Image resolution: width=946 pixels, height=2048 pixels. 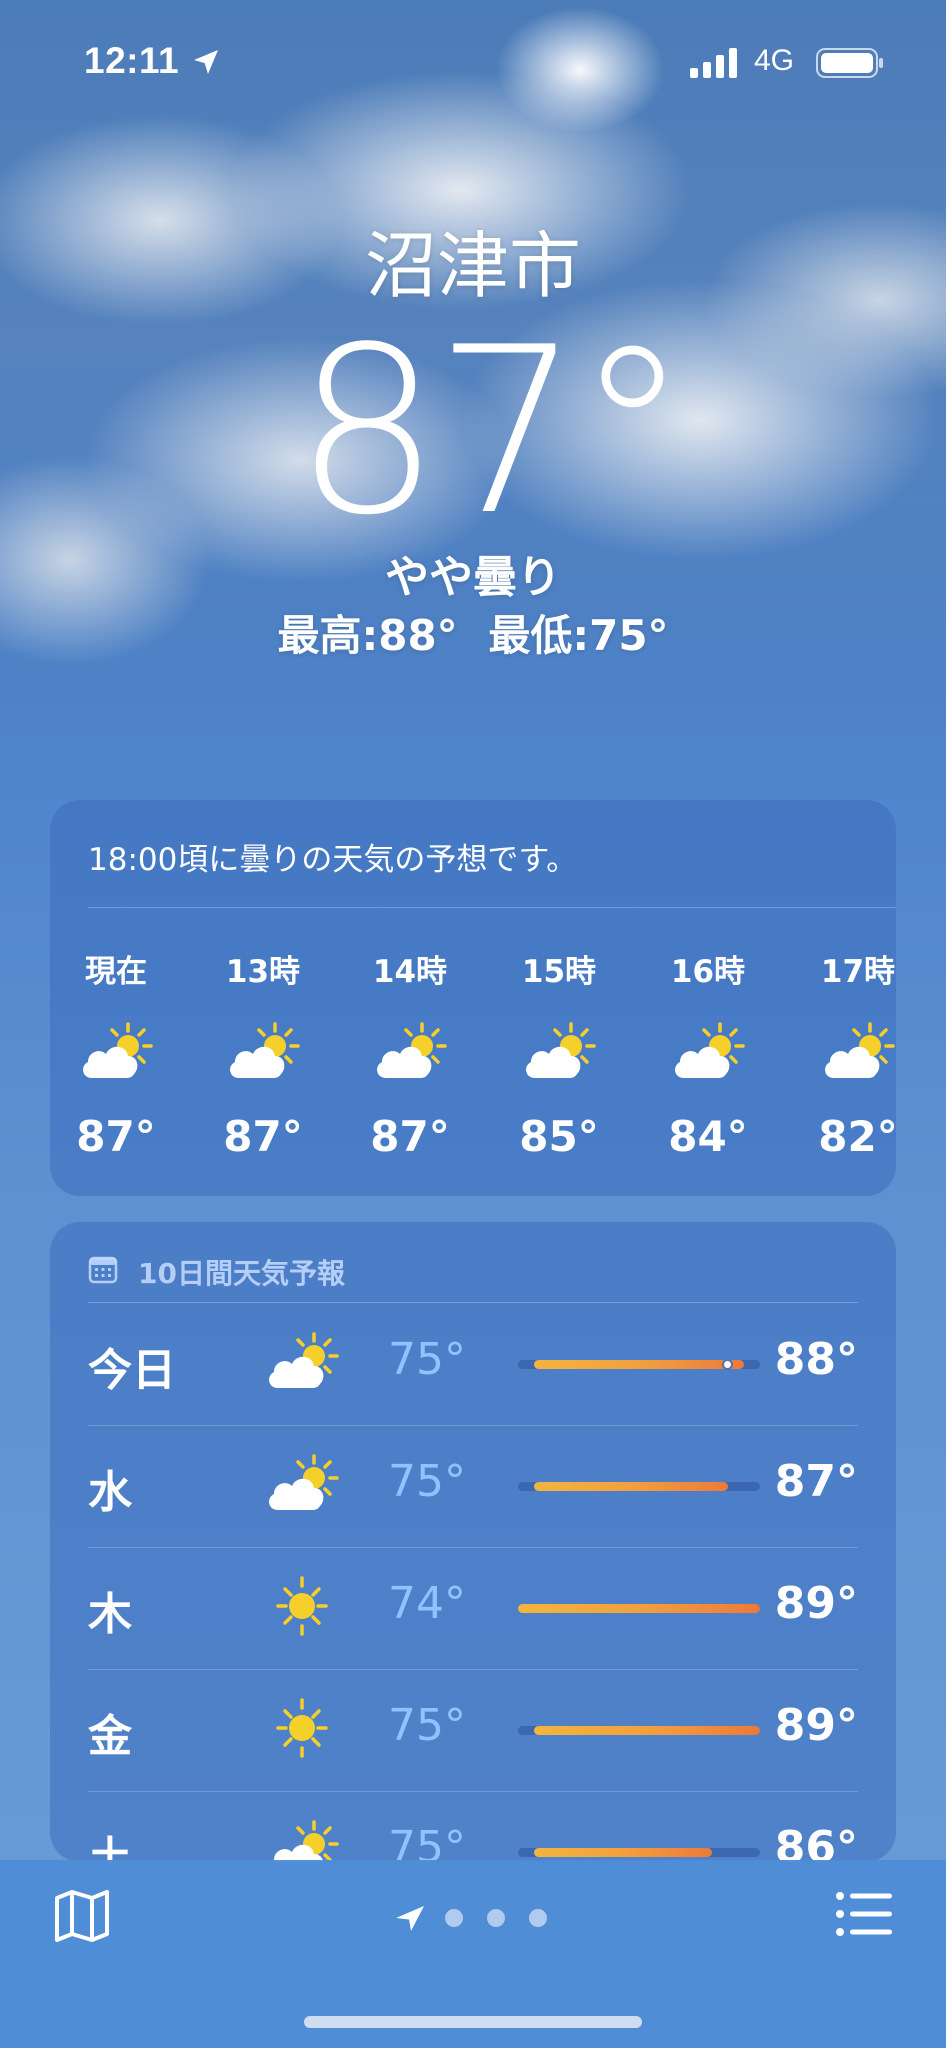 What do you see at coordinates (473, 1827) in the screenshot?
I see `daily-row: 土 75° 86°` at bounding box center [473, 1827].